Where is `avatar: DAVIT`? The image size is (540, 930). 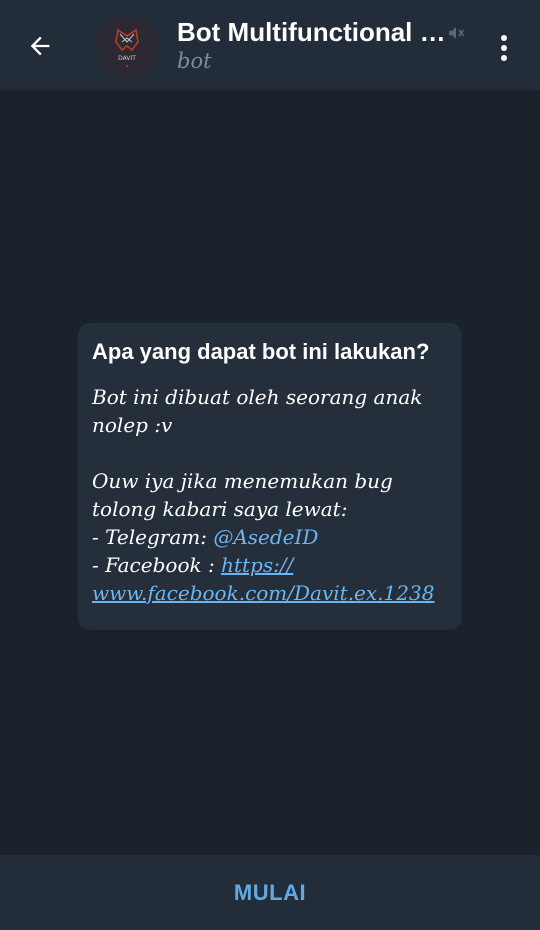 avatar: DAVIT is located at coordinates (127, 47).